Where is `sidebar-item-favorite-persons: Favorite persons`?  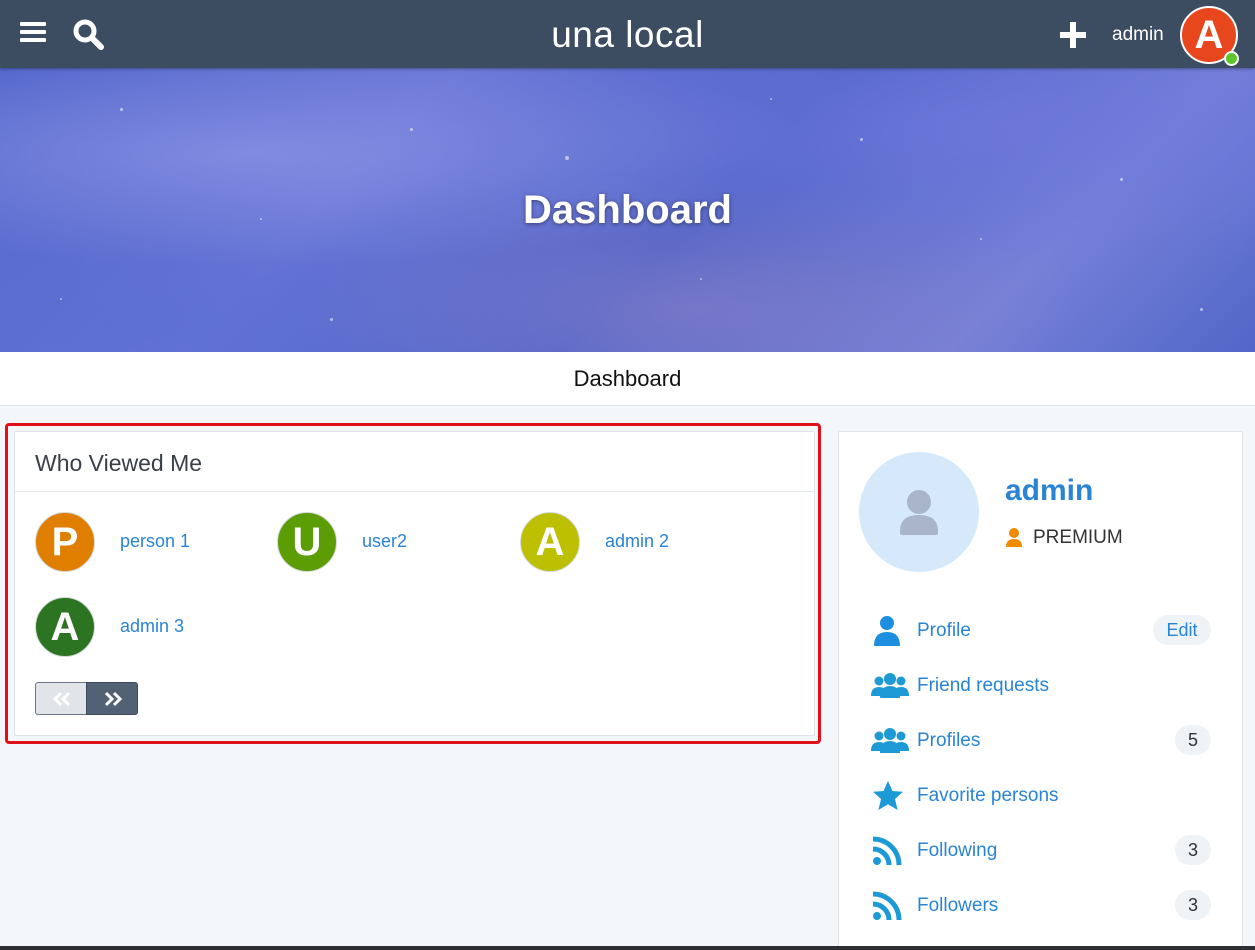
sidebar-item-favorite-persons: Favorite persons is located at coordinates (1041, 796).